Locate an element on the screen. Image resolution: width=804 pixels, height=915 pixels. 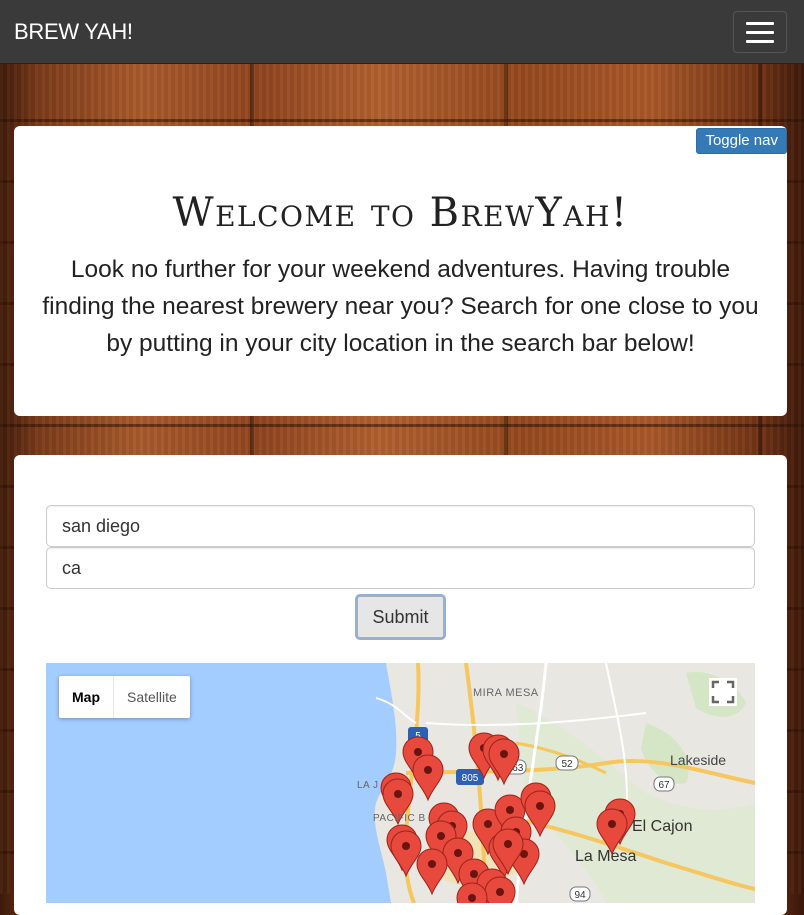
submit-button: Submit is located at coordinates (400, 617).